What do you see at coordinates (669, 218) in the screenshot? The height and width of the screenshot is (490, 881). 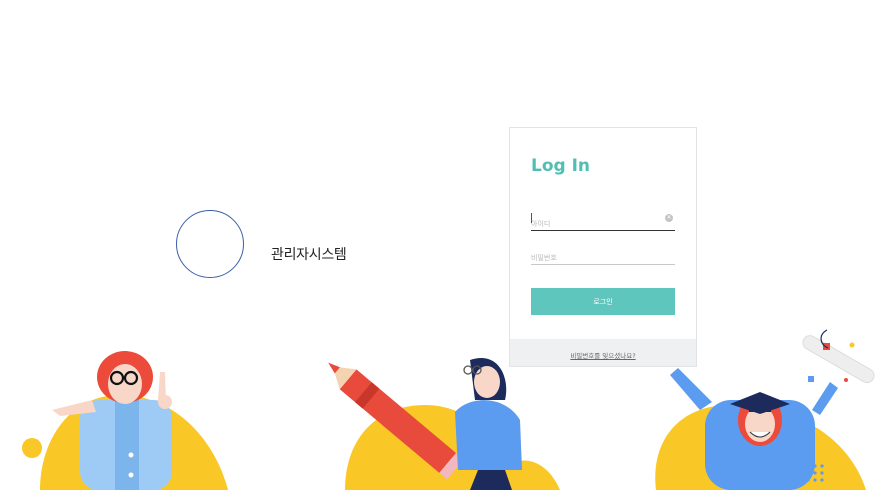 I see `clear-input-icon: ✕` at bounding box center [669, 218].